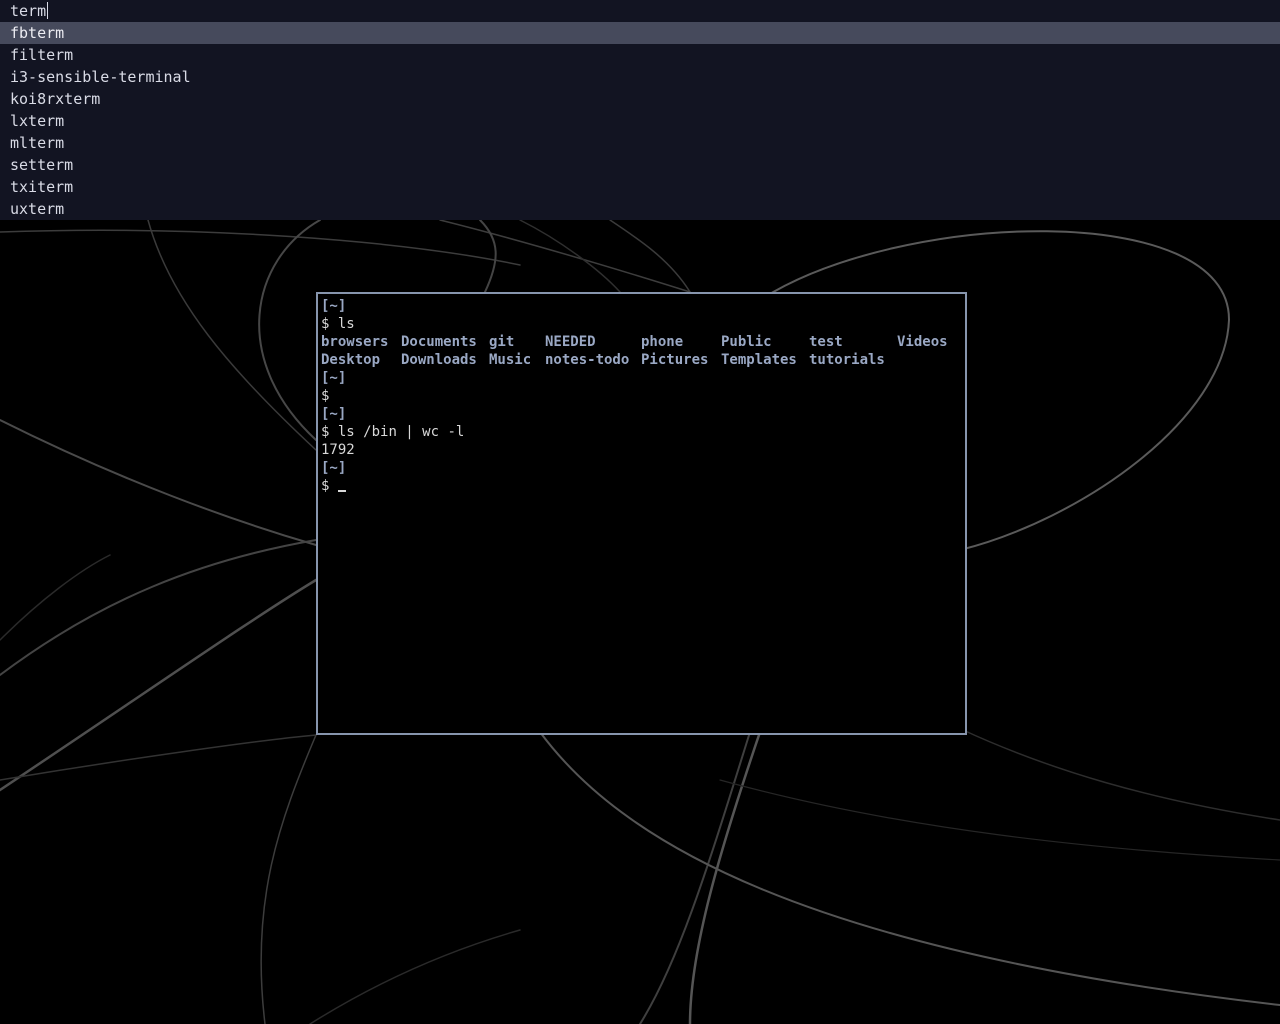 The image size is (1280, 1024). I want to click on launcher-result-uxterm: uxterm, so click(640, 209).